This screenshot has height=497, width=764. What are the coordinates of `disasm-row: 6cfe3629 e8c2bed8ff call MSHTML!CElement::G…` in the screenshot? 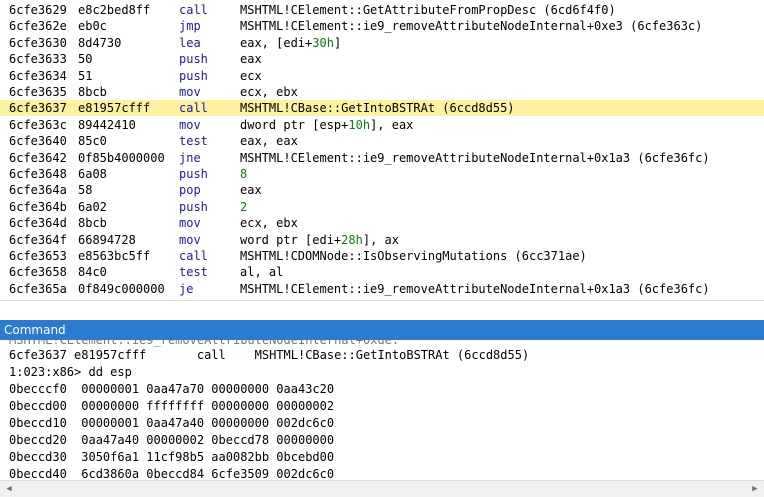 It's located at (382, 10).